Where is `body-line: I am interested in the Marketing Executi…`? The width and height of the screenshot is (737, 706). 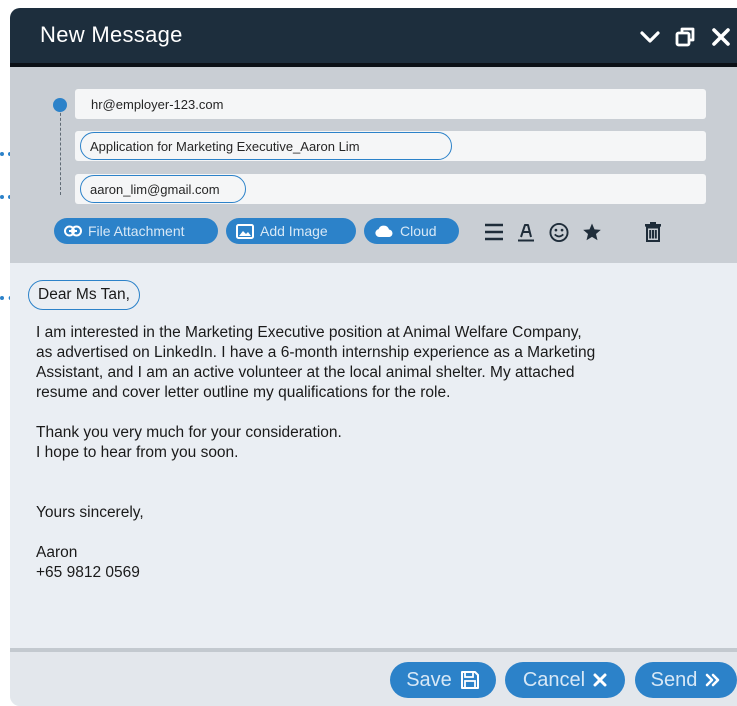
body-line: I am interested in the Marketing Executi… is located at coordinates (309, 332).